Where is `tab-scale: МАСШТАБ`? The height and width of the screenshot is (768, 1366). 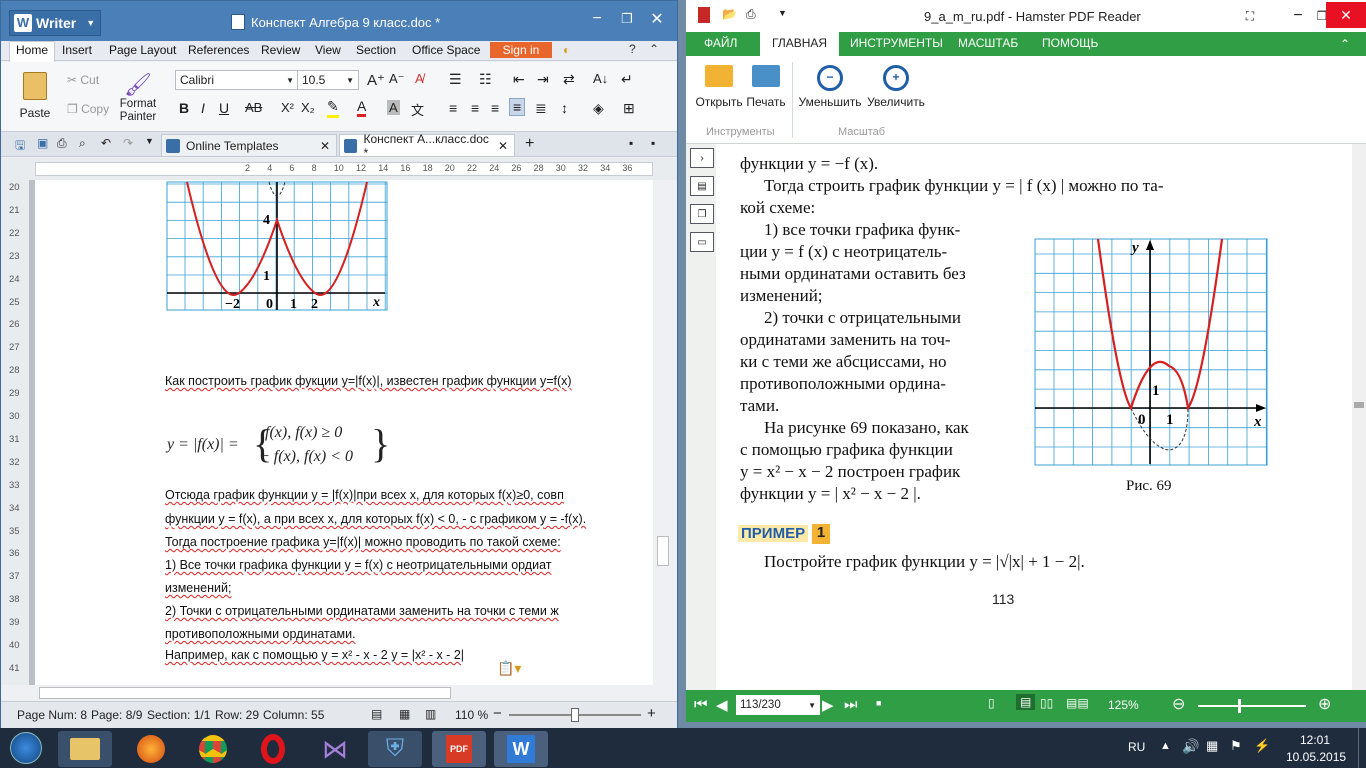 tab-scale: МАСШТАБ is located at coordinates (988, 43).